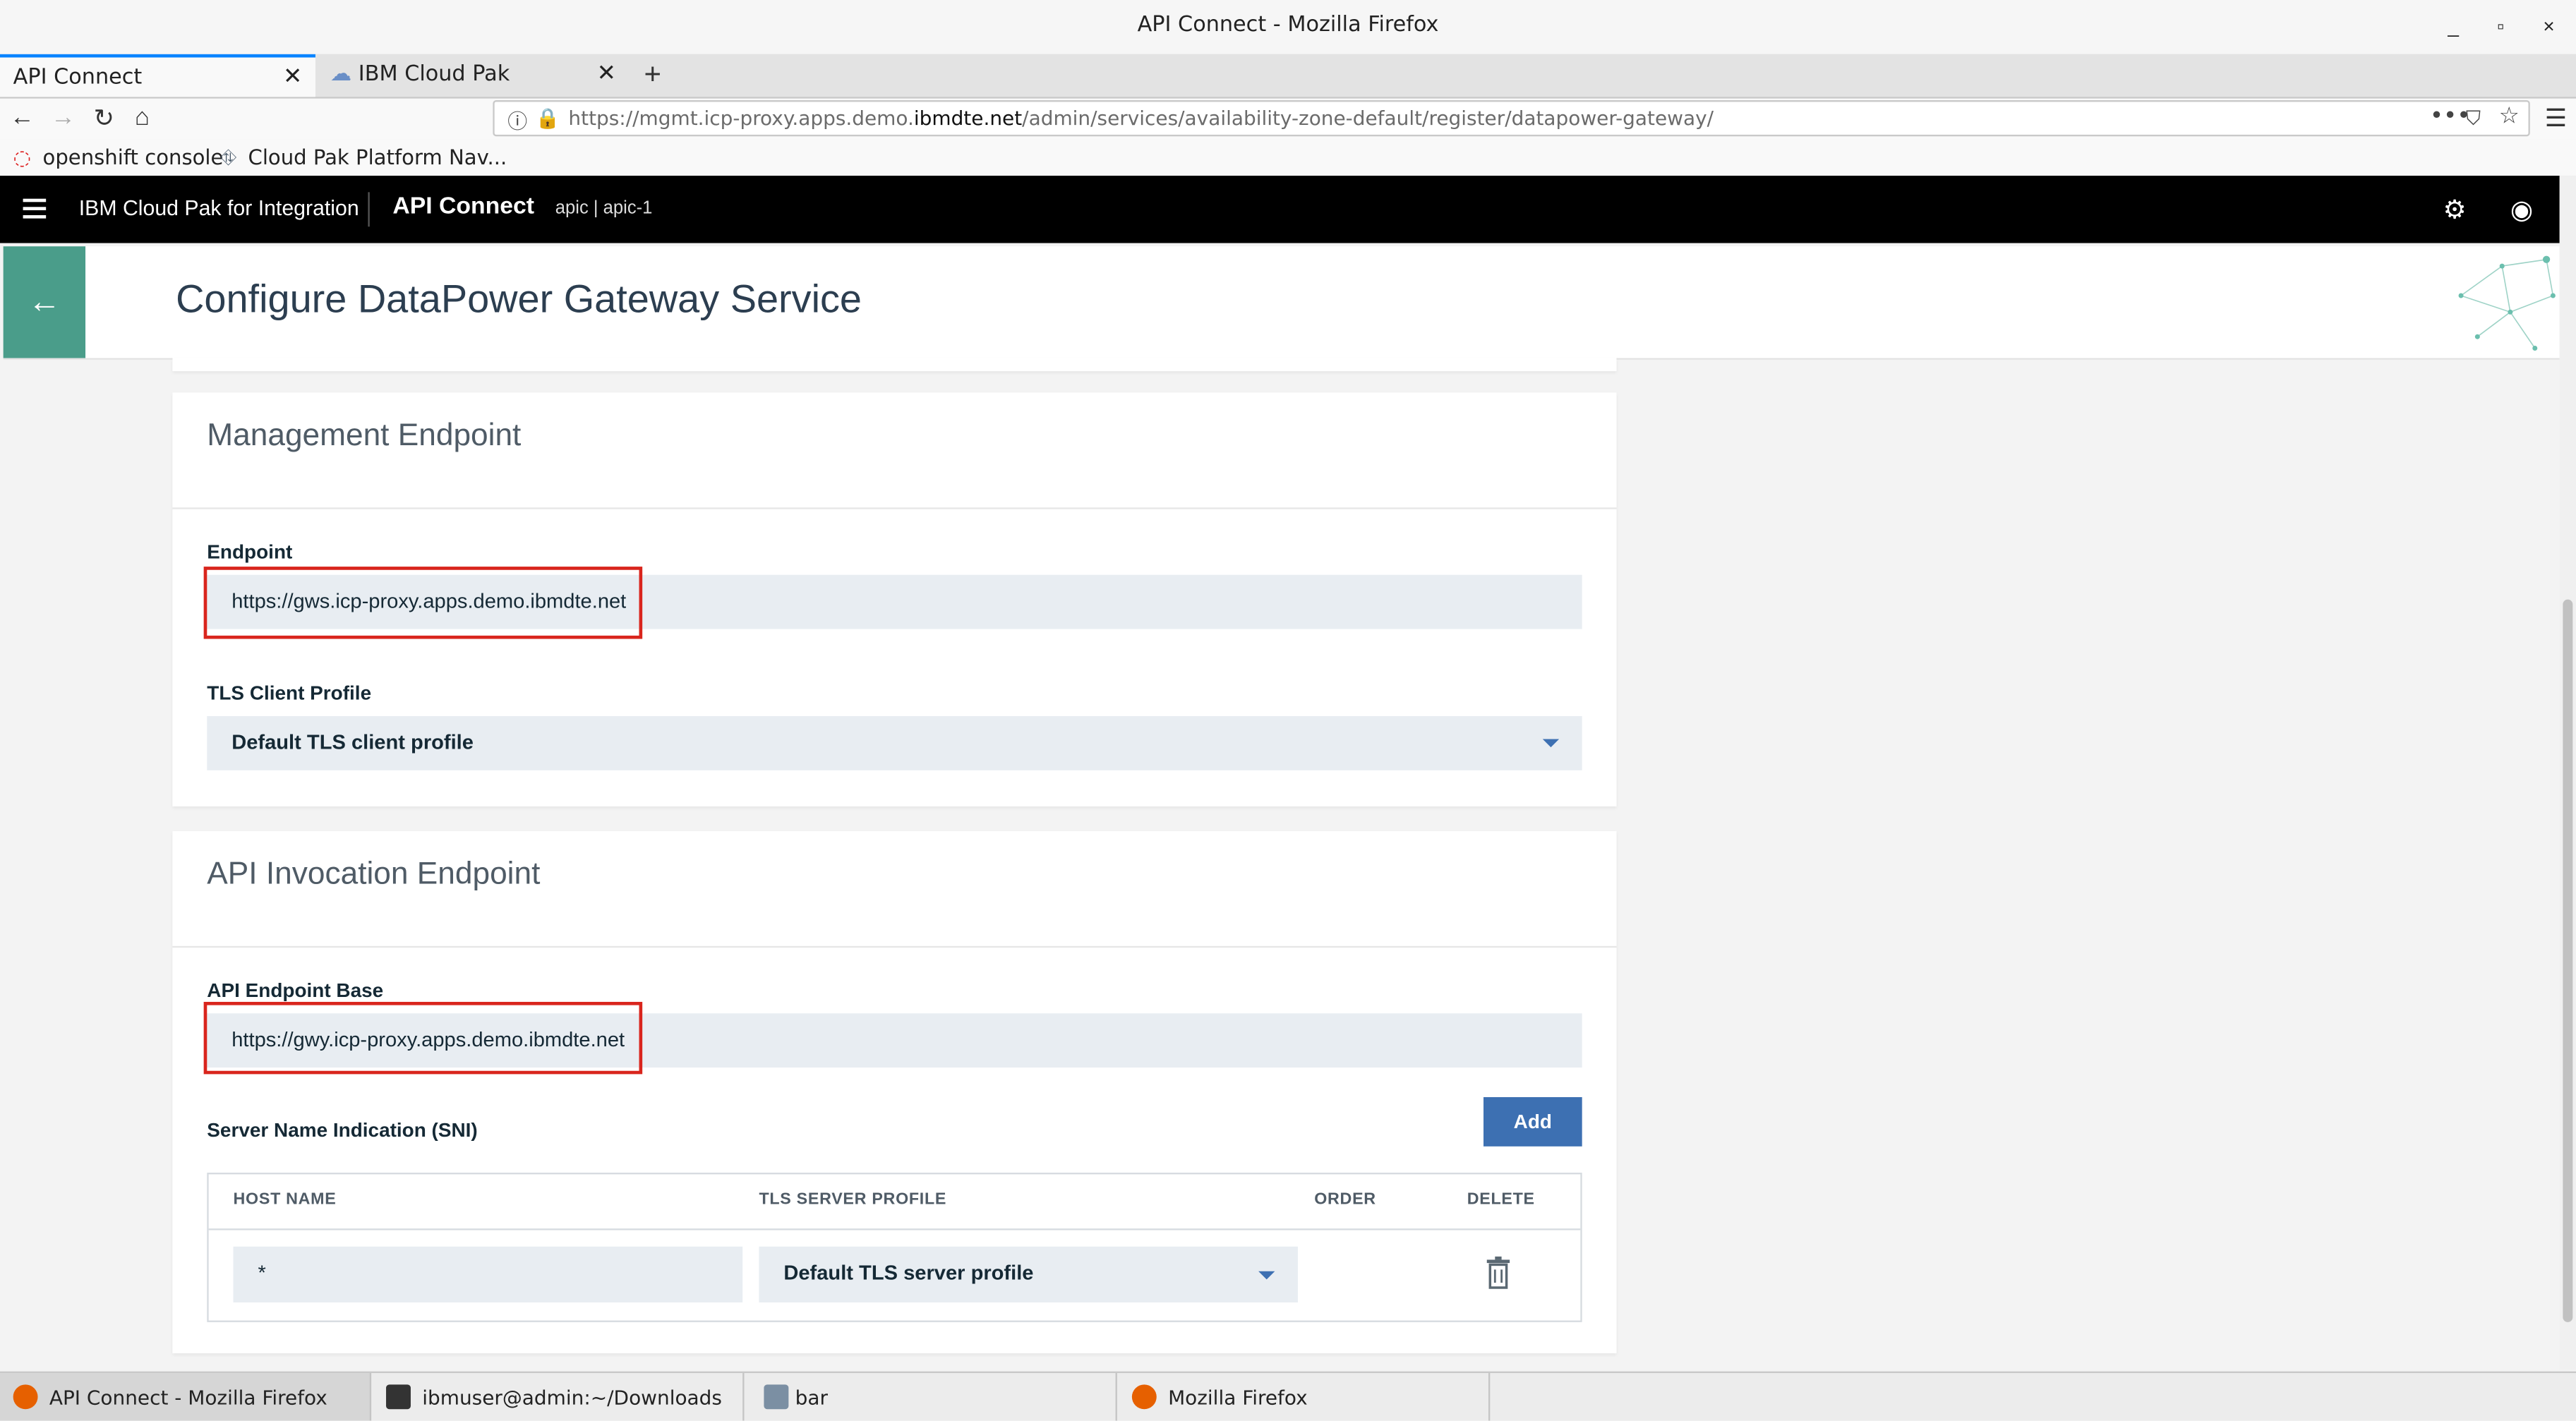 Image resolution: width=2576 pixels, height=1421 pixels. I want to click on product-name: IBM Cloud Pak for Integration, so click(219, 207).